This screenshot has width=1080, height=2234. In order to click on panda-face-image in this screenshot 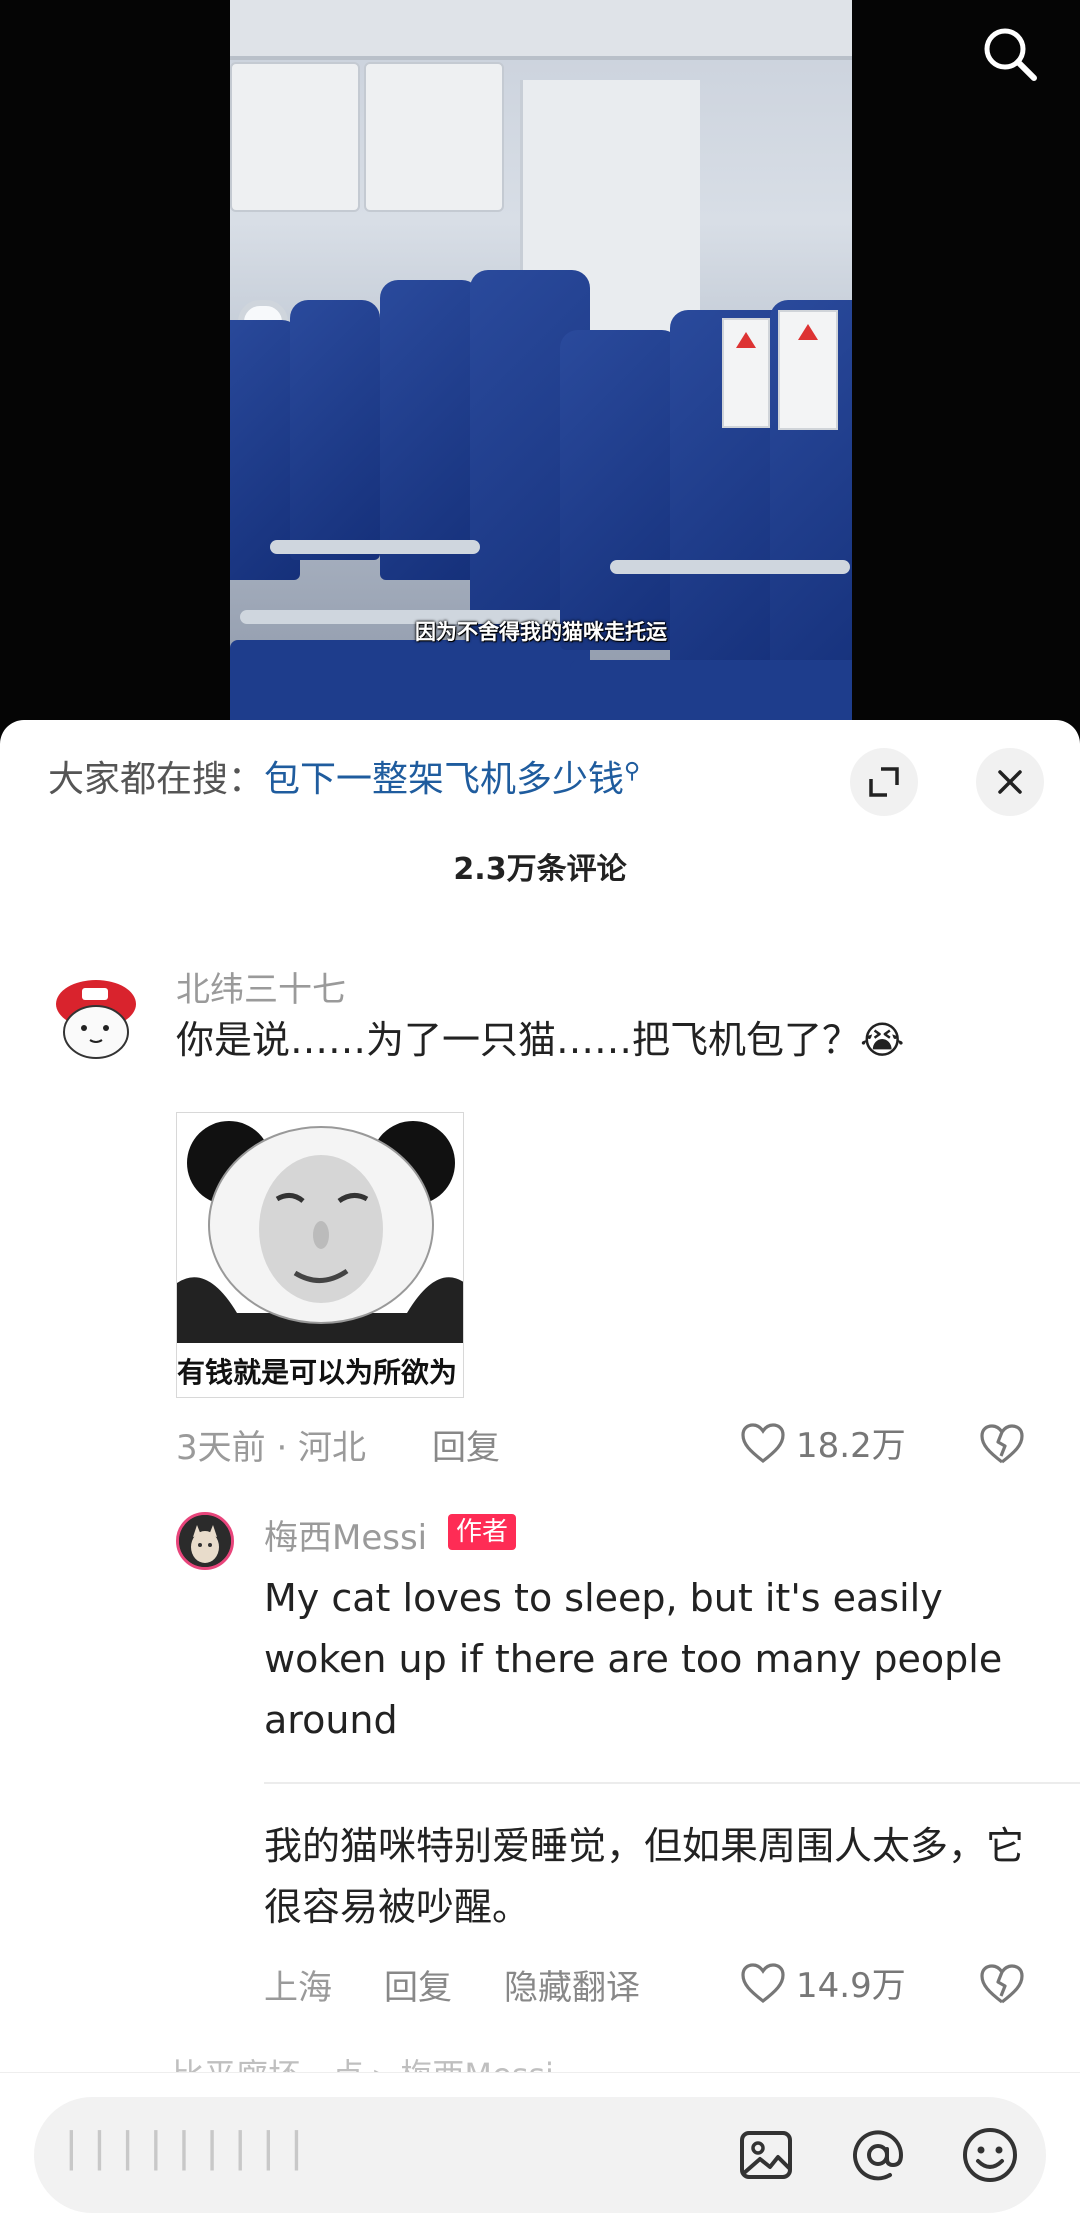, I will do `click(320, 1228)`.